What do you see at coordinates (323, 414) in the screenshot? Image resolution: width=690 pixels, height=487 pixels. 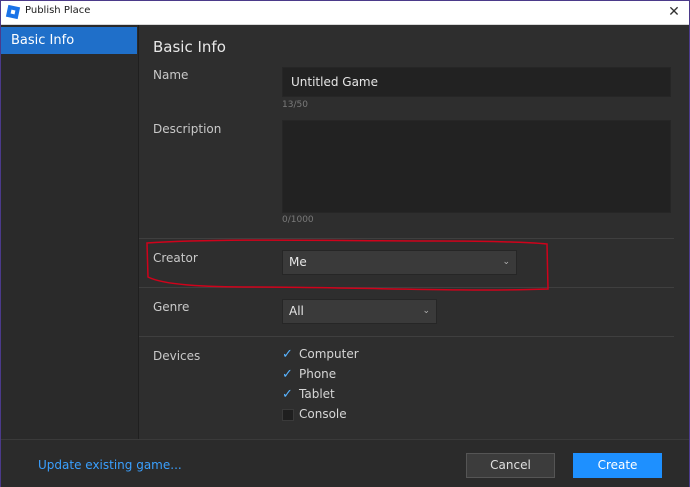 I see `device-console-label: Console` at bounding box center [323, 414].